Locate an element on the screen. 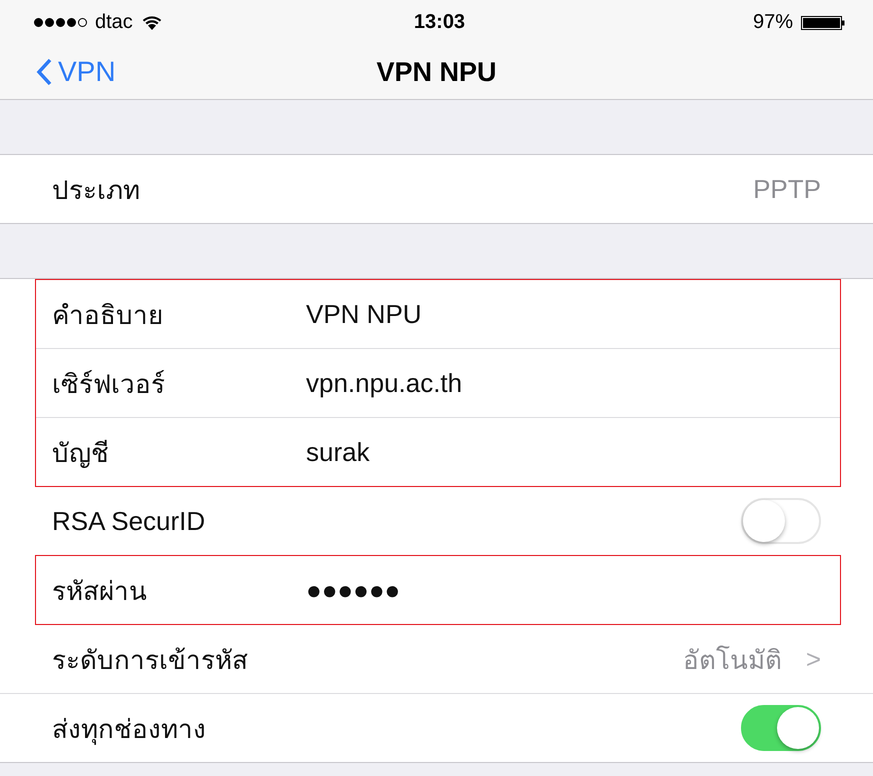 The width and height of the screenshot is (873, 776). row-value: PPTP is located at coordinates (787, 189).